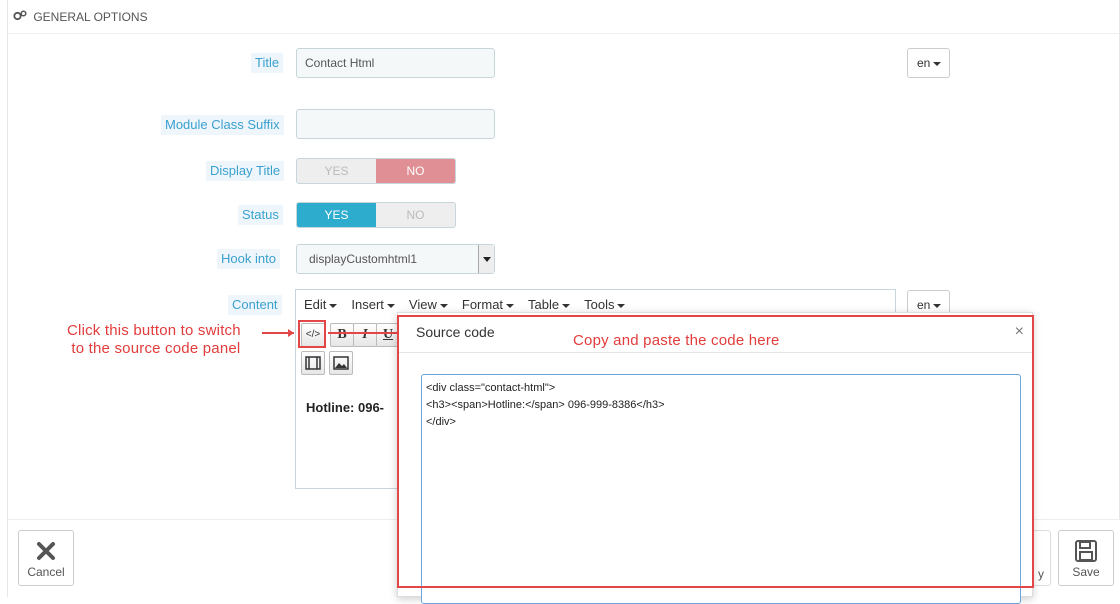 This screenshot has height=604, width=1120. What do you see at coordinates (363, 259) in the screenshot?
I see `hook-into-value: displayCustomhtml1` at bounding box center [363, 259].